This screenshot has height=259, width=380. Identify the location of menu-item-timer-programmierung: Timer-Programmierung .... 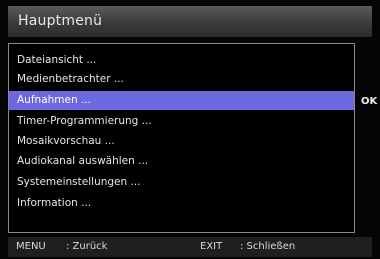
(181, 121).